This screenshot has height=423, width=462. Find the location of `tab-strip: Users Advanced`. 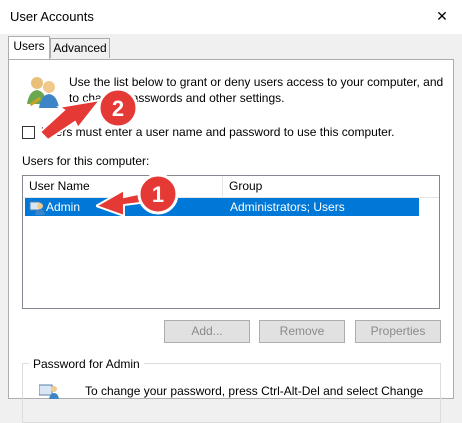

tab-strip: Users Advanced is located at coordinates (231, 47).